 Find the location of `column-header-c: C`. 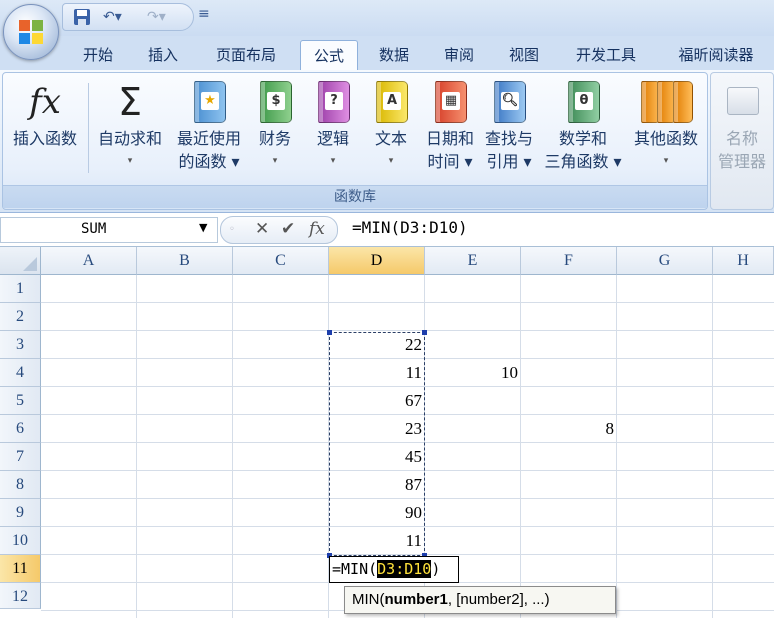

column-header-c: C is located at coordinates (281, 261).